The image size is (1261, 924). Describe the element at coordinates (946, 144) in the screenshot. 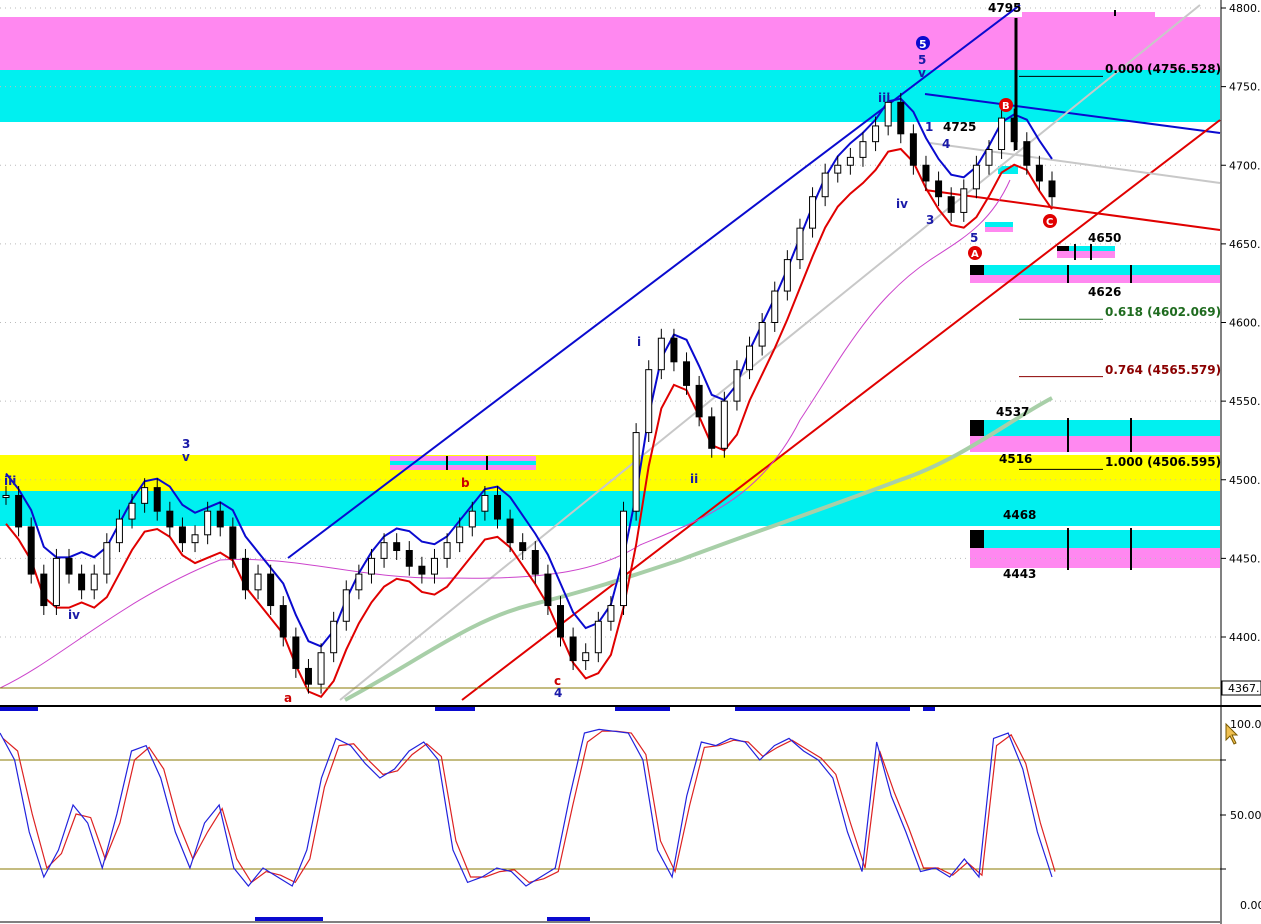

I see `wave-4-right: 4` at that location.